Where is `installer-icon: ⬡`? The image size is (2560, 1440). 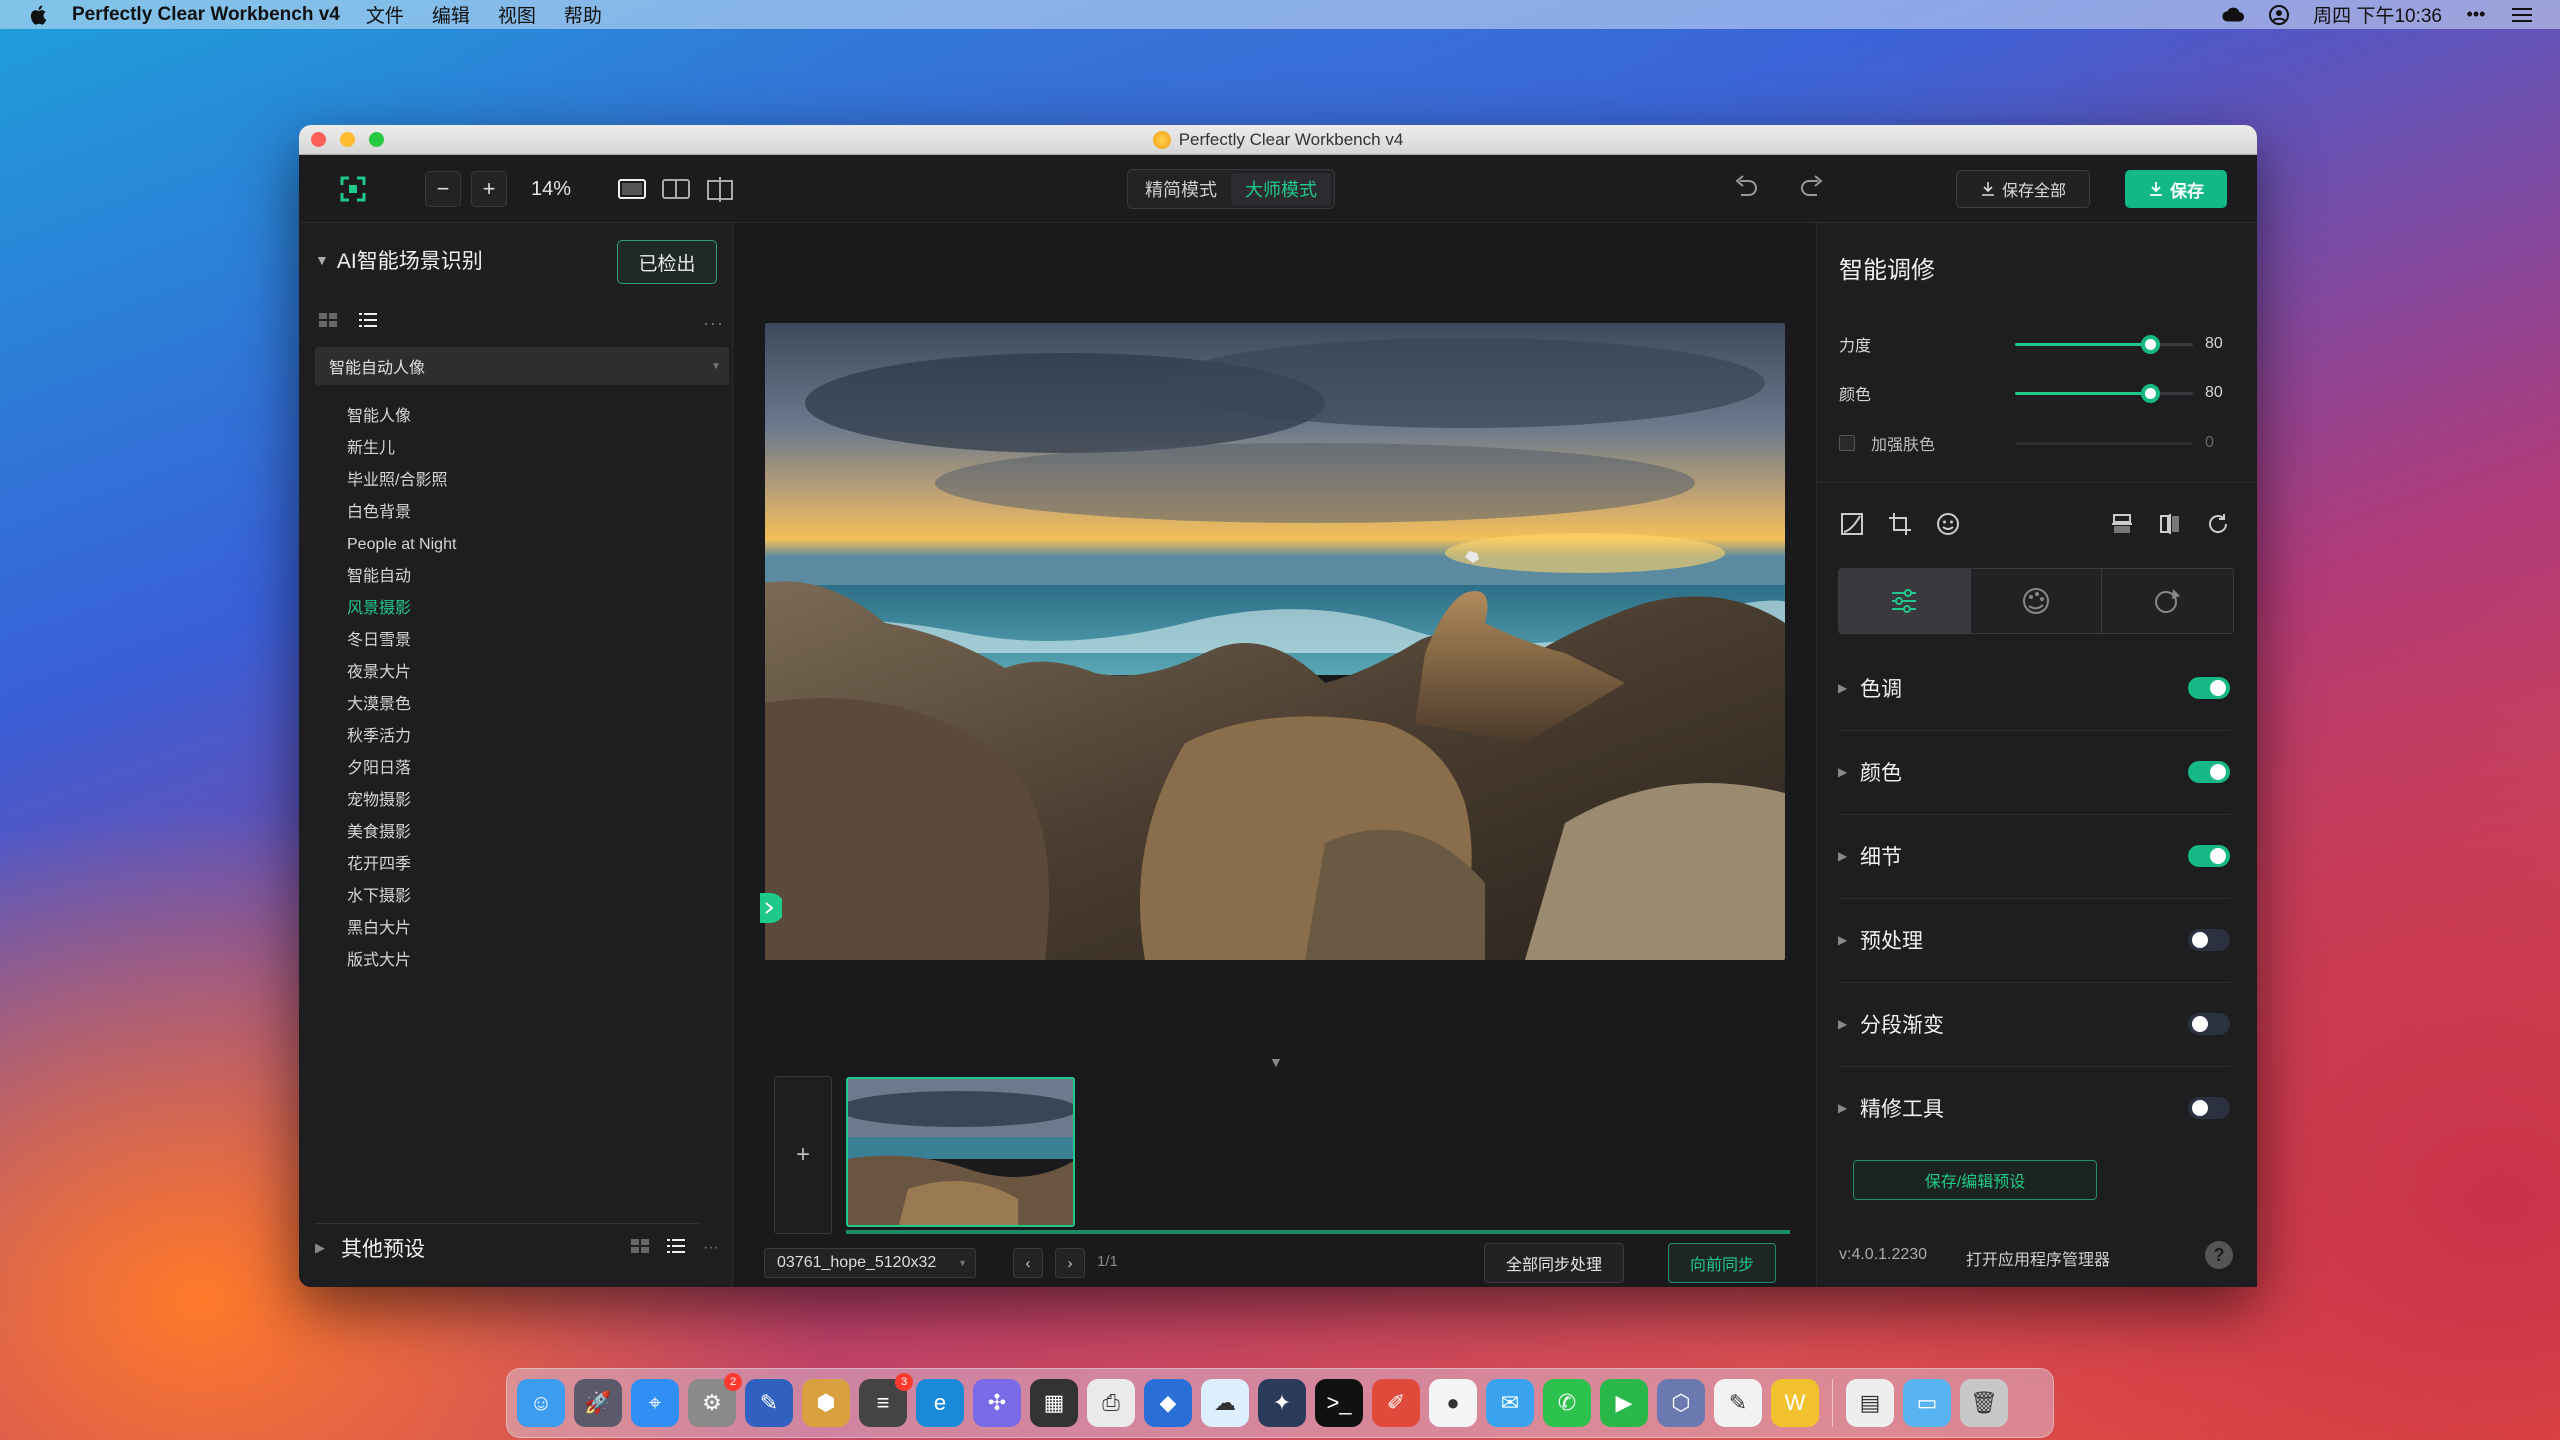
installer-icon: ⬡ is located at coordinates (1681, 1403).